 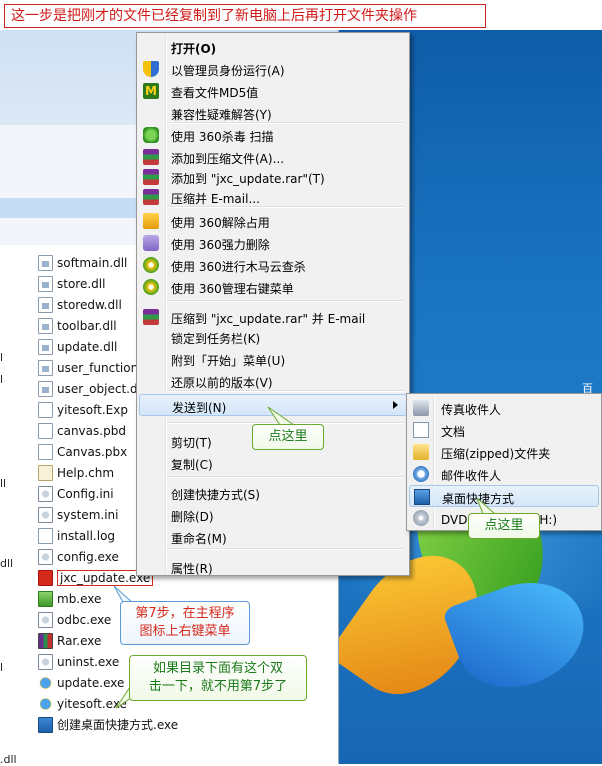 What do you see at coordinates (82, 430) in the screenshot?
I see `file-item: canvas.pbd` at bounding box center [82, 430].